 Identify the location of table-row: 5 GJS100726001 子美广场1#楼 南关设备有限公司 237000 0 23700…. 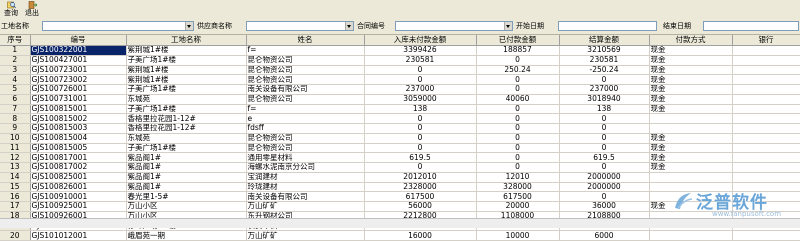
(400, 89).